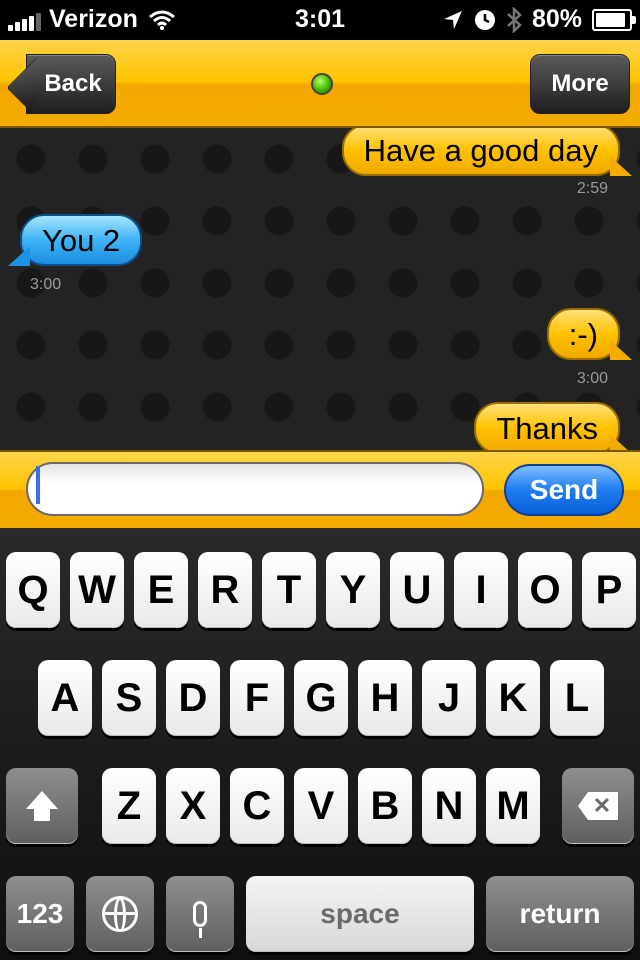 The height and width of the screenshot is (960, 640). I want to click on key-r: R, so click(225, 590).